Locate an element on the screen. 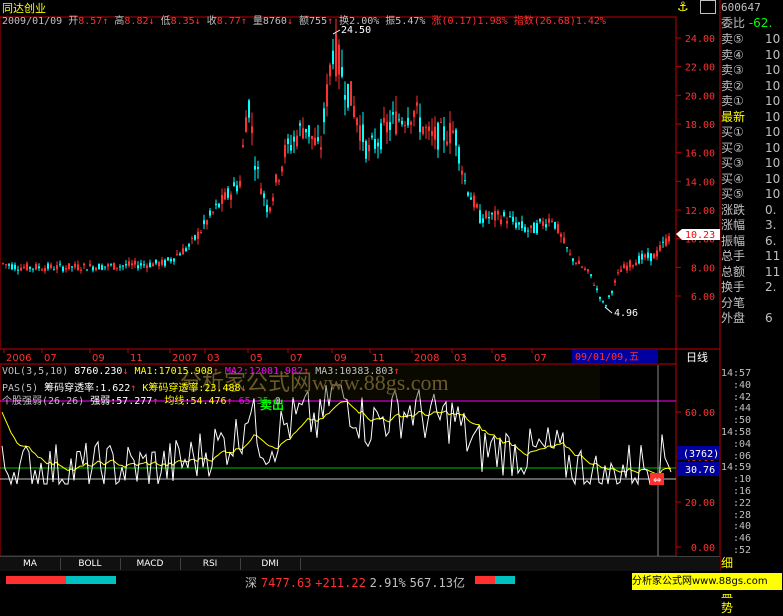 The width and height of the screenshot is (783, 616). tab-macd: MACD is located at coordinates (150, 564).